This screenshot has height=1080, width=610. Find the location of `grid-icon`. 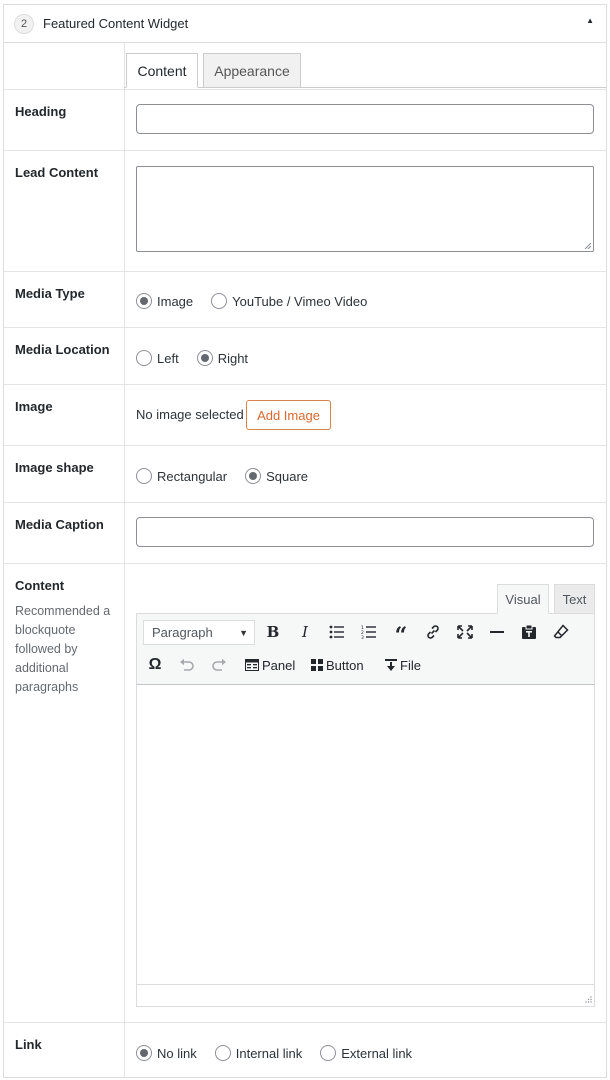

grid-icon is located at coordinates (317, 665).